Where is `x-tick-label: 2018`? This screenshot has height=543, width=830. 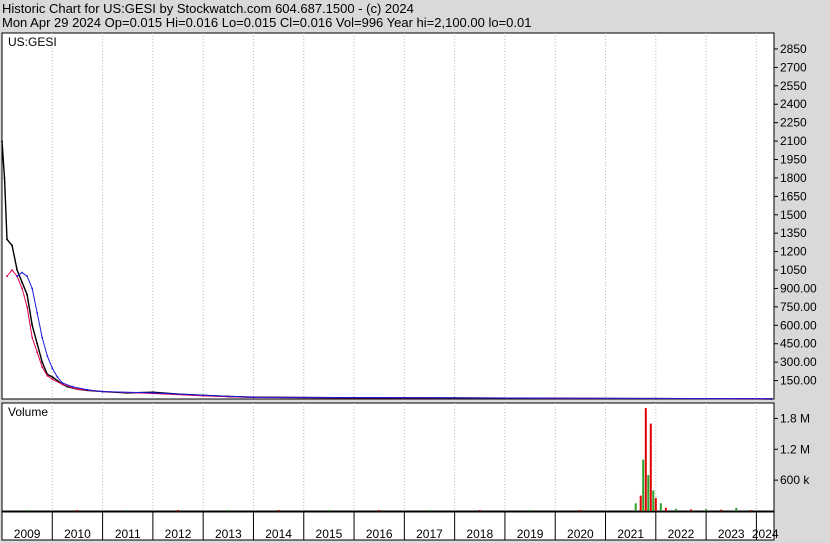 x-tick-label: 2018 is located at coordinates (479, 534).